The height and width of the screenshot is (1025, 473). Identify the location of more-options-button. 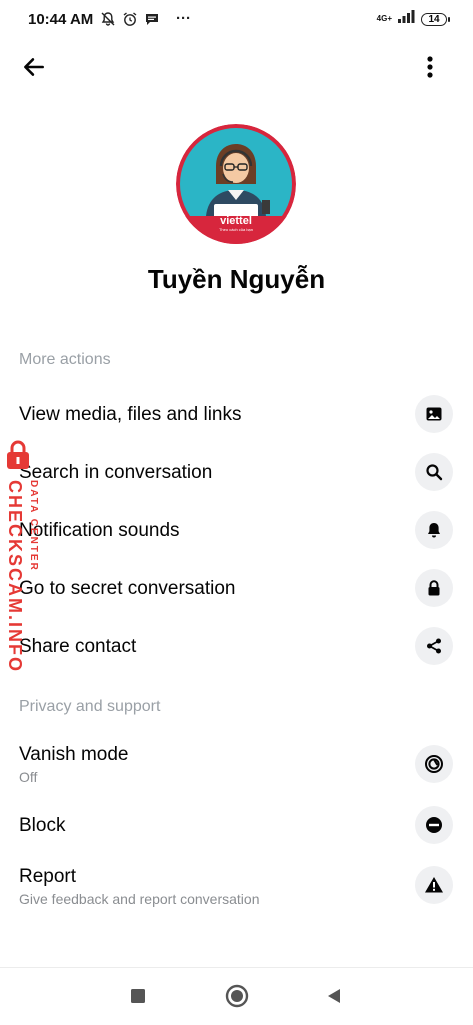
(430, 67).